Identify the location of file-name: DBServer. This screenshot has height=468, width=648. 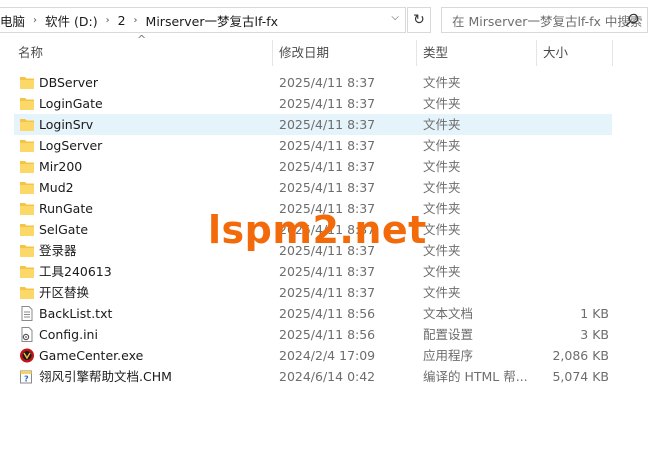
(68, 82).